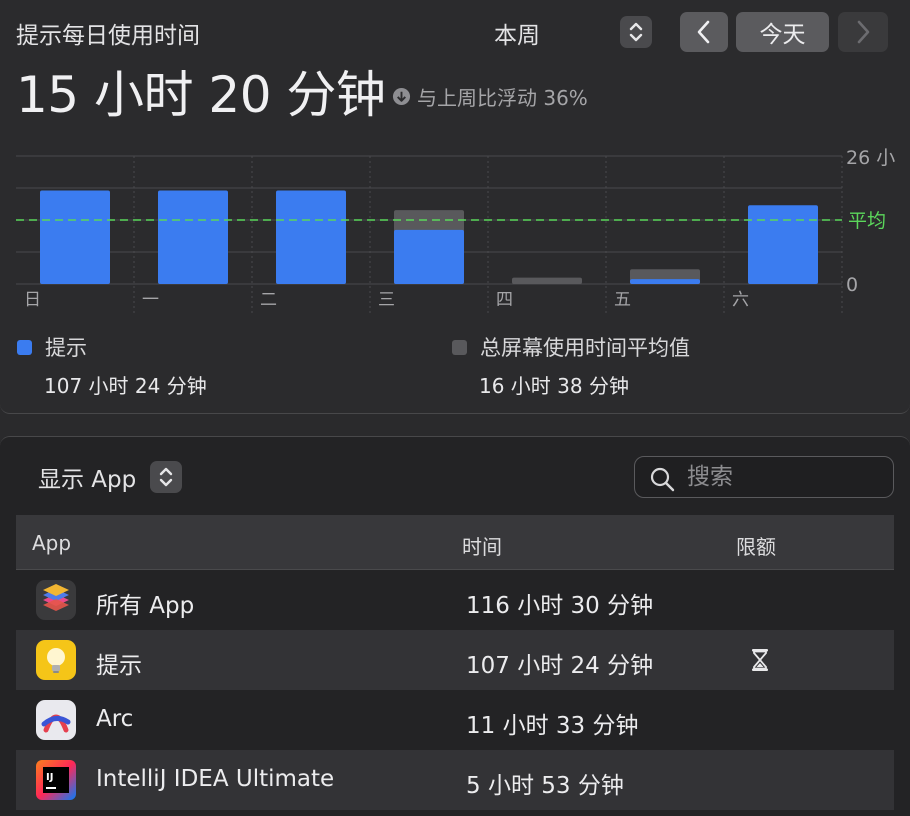 The image size is (910, 816). I want to click on chevron-left-icon, so click(703, 32).